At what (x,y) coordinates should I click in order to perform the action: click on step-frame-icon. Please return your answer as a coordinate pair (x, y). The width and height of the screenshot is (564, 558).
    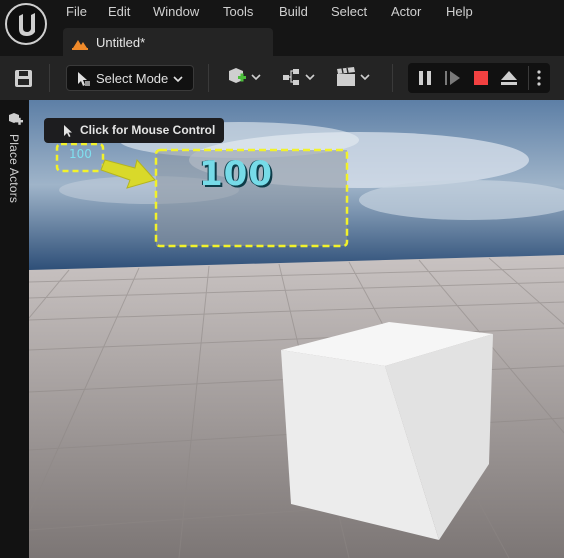
    Looking at the image, I should click on (452, 78).